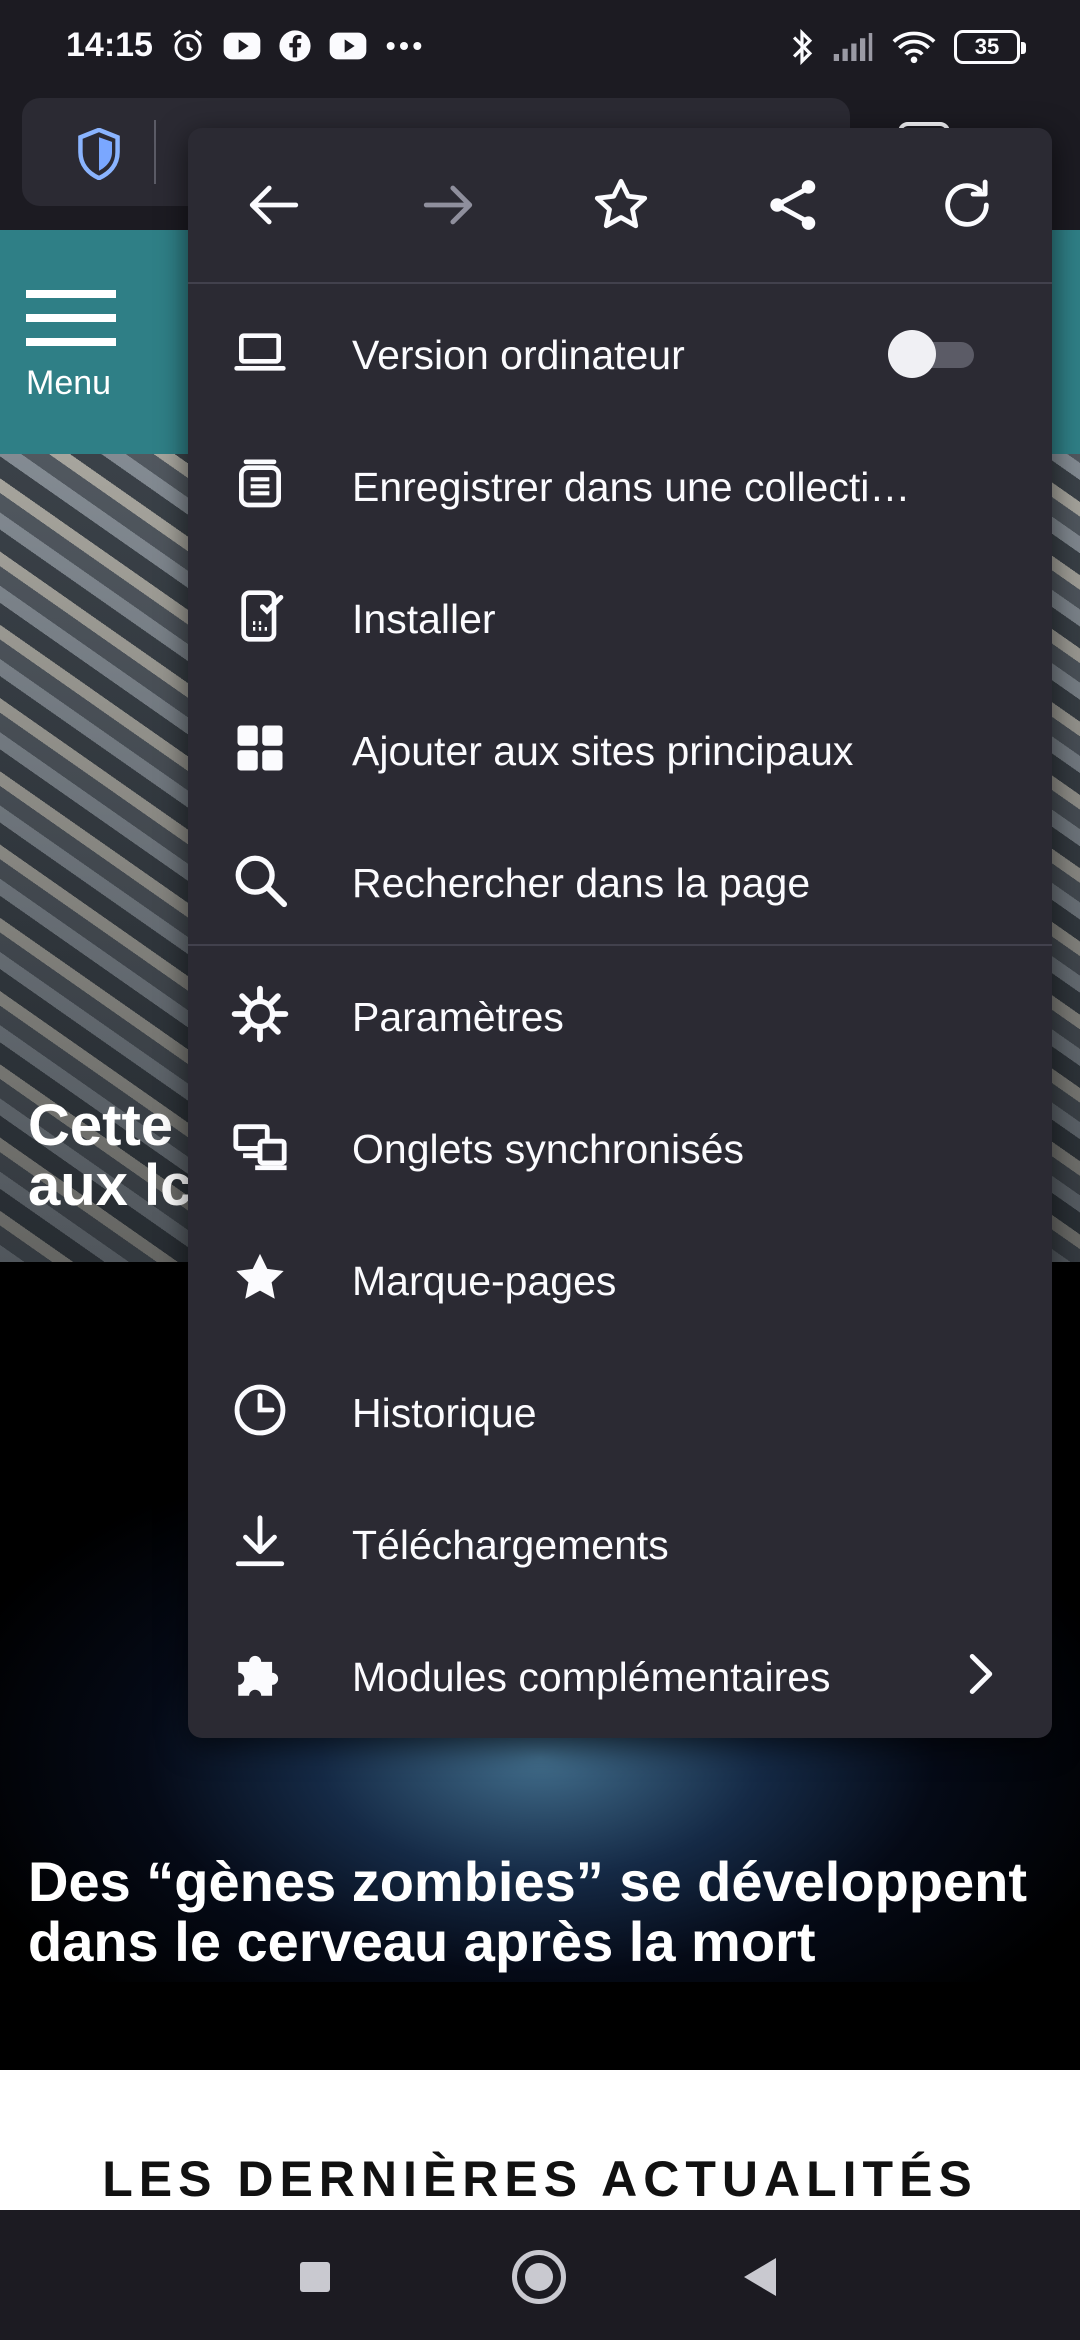 The width and height of the screenshot is (1080, 2340). I want to click on search-icon, so click(260, 880).